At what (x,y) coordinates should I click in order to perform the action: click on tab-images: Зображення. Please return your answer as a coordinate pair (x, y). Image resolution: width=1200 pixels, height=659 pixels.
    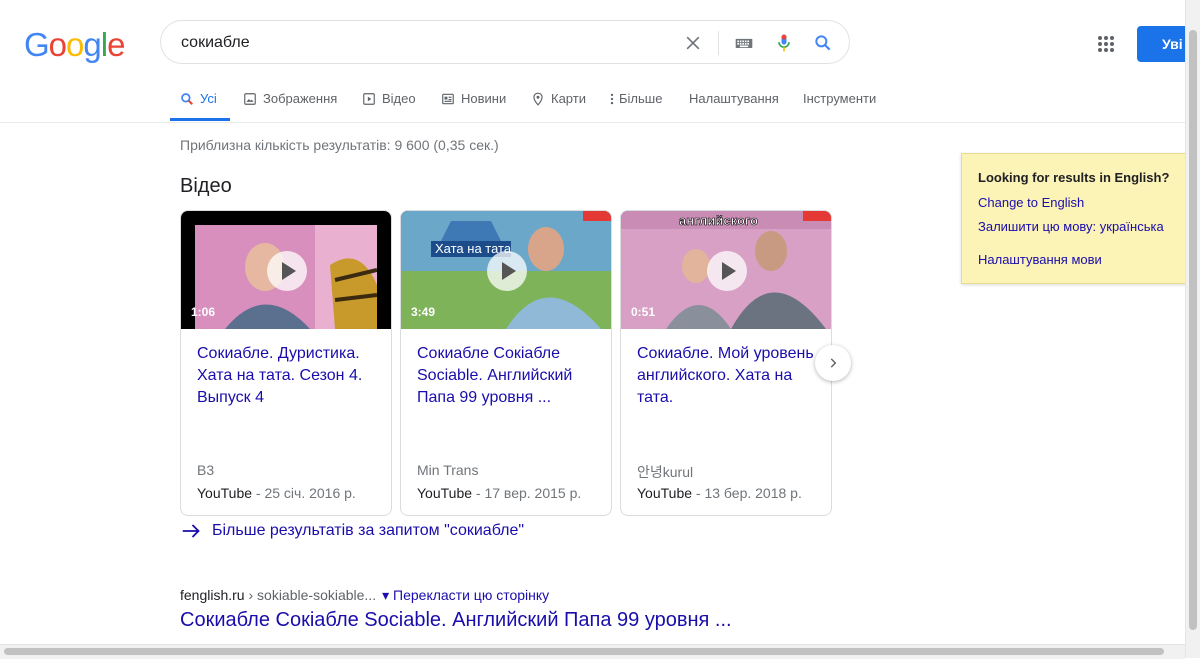
    Looking at the image, I should click on (290, 98).